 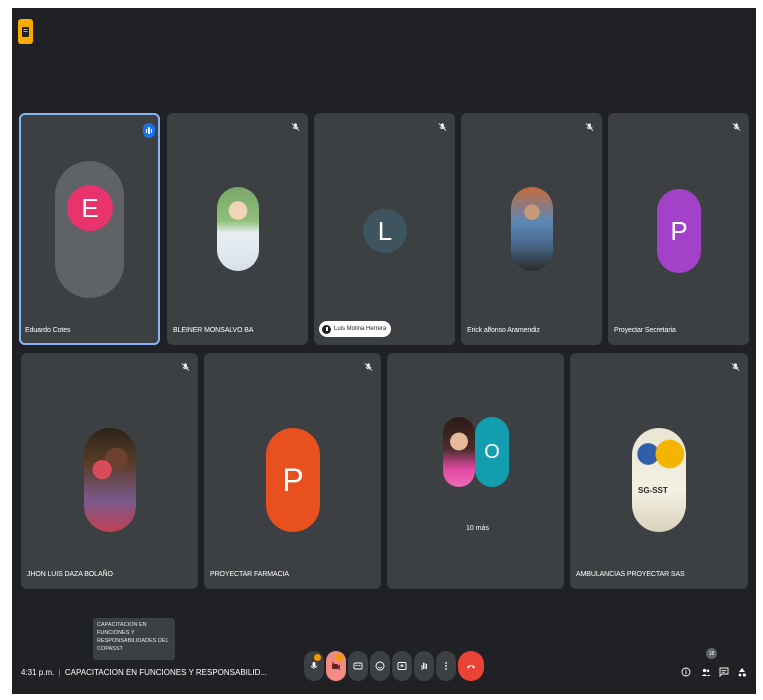 What do you see at coordinates (213, 330) in the screenshot?
I see `participant-name: BLEINER MONSALVO BA` at bounding box center [213, 330].